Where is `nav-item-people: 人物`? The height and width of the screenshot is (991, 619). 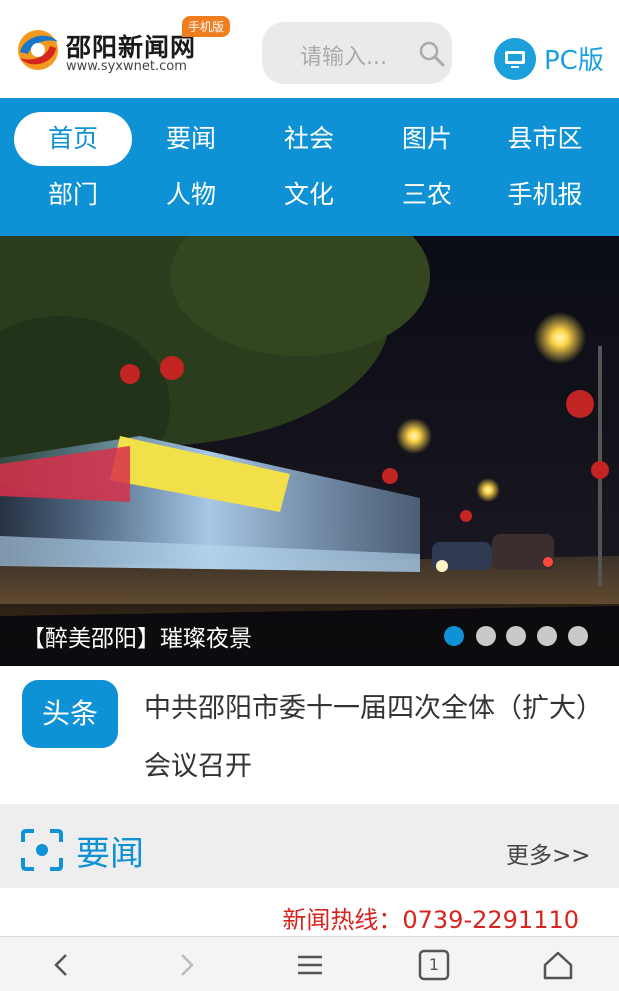 nav-item-people: 人物 is located at coordinates (191, 195).